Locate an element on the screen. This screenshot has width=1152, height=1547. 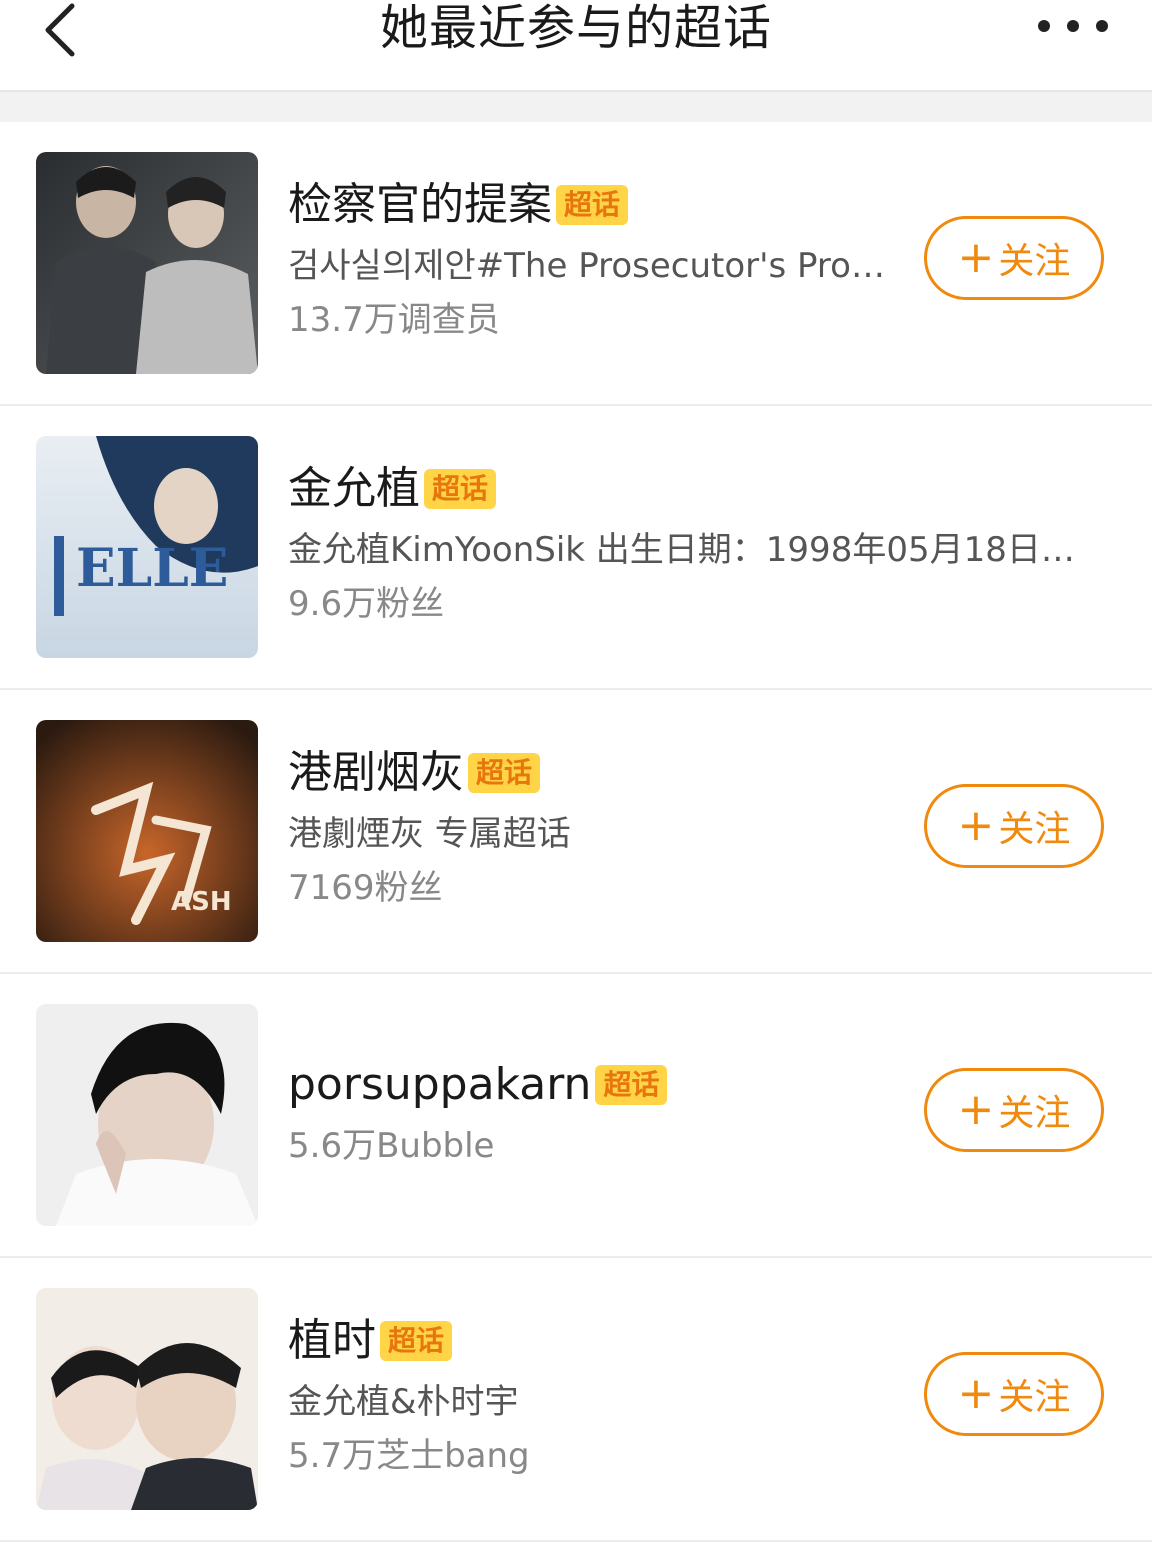
avatar-thumbnail is located at coordinates (147, 1115).